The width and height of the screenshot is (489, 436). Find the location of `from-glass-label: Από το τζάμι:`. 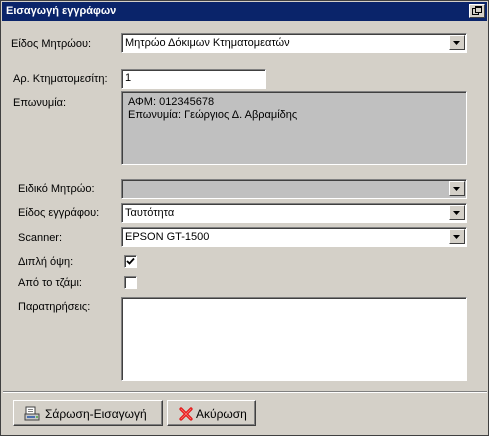

from-glass-label: Από το τζάμι: is located at coordinates (50, 283).